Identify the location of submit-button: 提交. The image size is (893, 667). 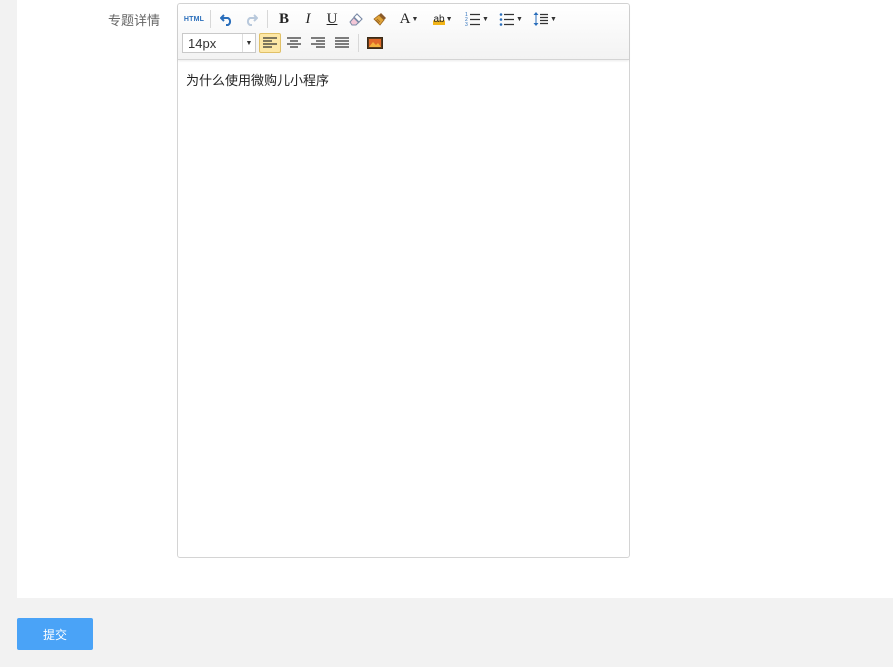
(55, 634).